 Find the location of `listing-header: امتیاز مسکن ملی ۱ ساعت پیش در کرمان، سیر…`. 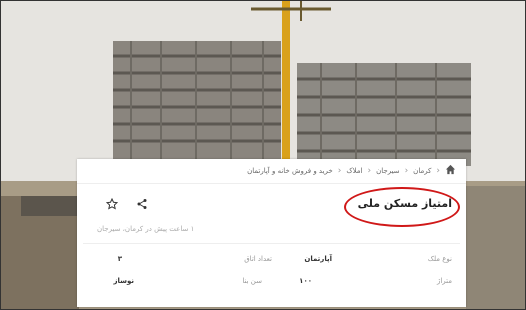

listing-header: امتیاز مسکن ملی ۱ ساعت پیش در کرمان، سیر… is located at coordinates (278, 209).